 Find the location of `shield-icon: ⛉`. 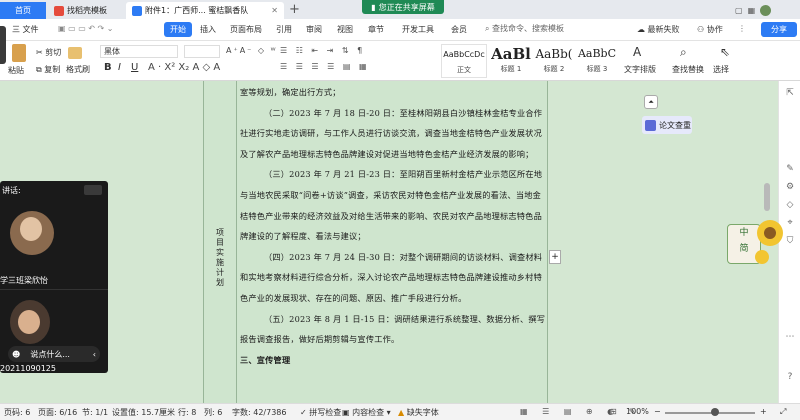

shield-icon: ⛉ is located at coordinates (790, 241).